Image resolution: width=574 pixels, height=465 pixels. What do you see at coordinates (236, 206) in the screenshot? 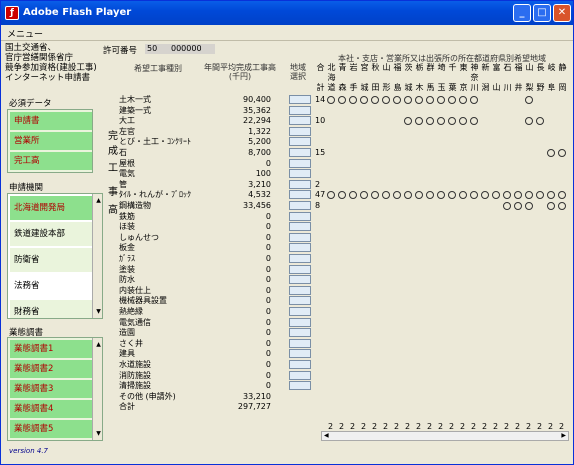
I see `work-amount: 33,456` at bounding box center [236, 206].